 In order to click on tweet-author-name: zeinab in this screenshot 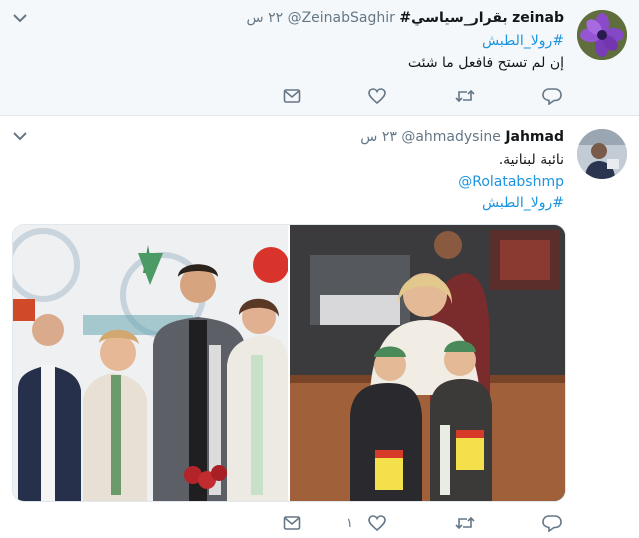, I will do `click(538, 18)`.